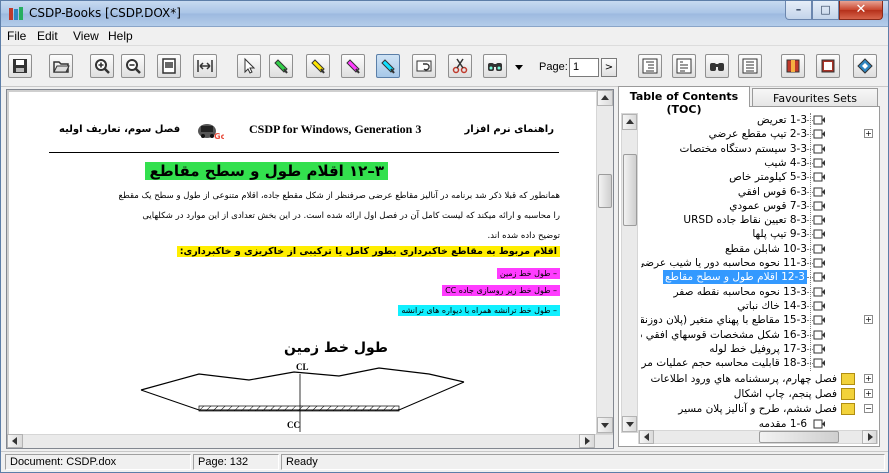 The height and width of the screenshot is (473, 889). I want to click on toc-item: 4-3 شيب, so click(759, 163).